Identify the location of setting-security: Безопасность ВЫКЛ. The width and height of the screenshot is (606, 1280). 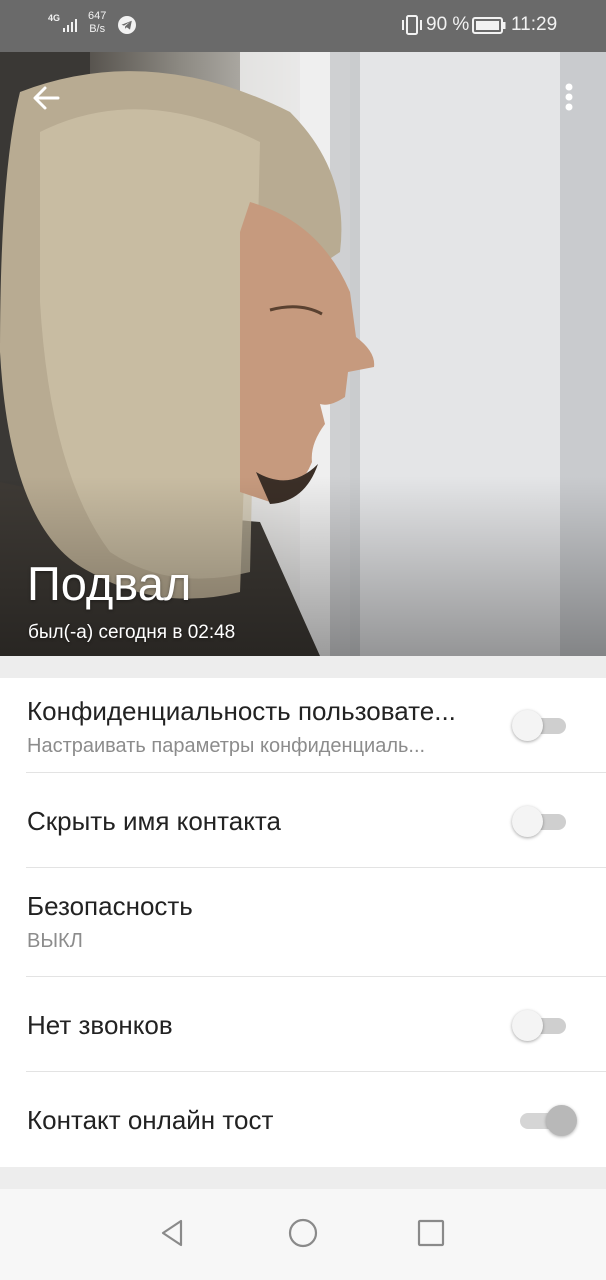
(303, 922).